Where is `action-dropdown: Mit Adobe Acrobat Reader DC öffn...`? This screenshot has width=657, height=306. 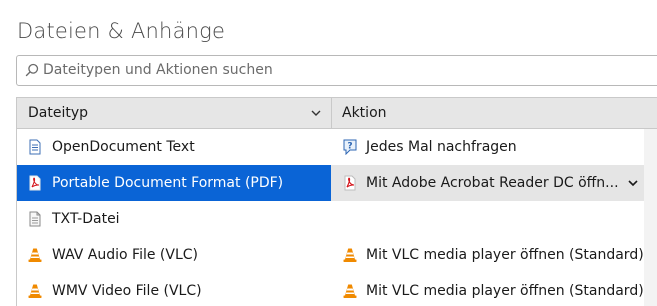 action-dropdown: Mit Adobe Acrobat Reader DC öffn... is located at coordinates (487, 183).